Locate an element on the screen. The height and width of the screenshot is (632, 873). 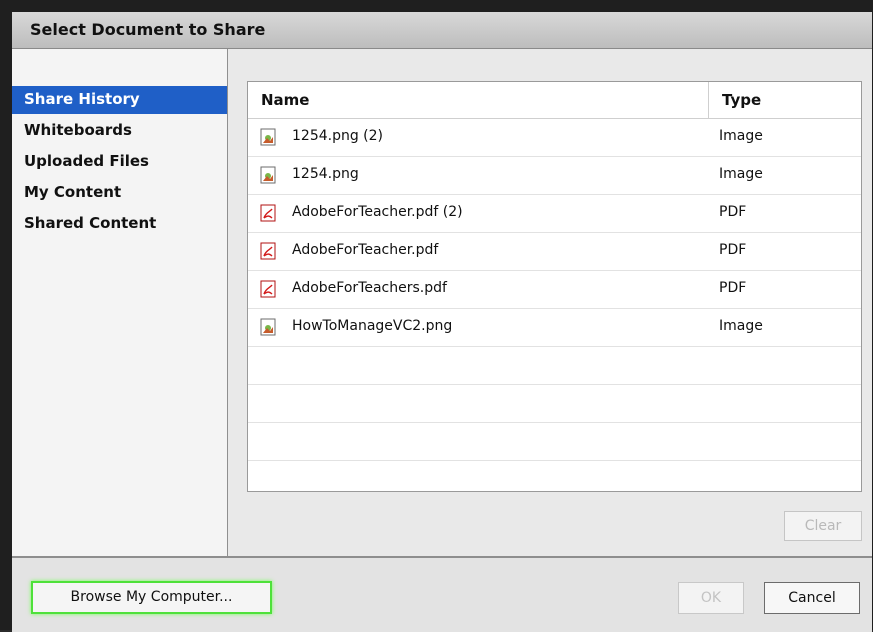
ok-button: OK is located at coordinates (711, 598).